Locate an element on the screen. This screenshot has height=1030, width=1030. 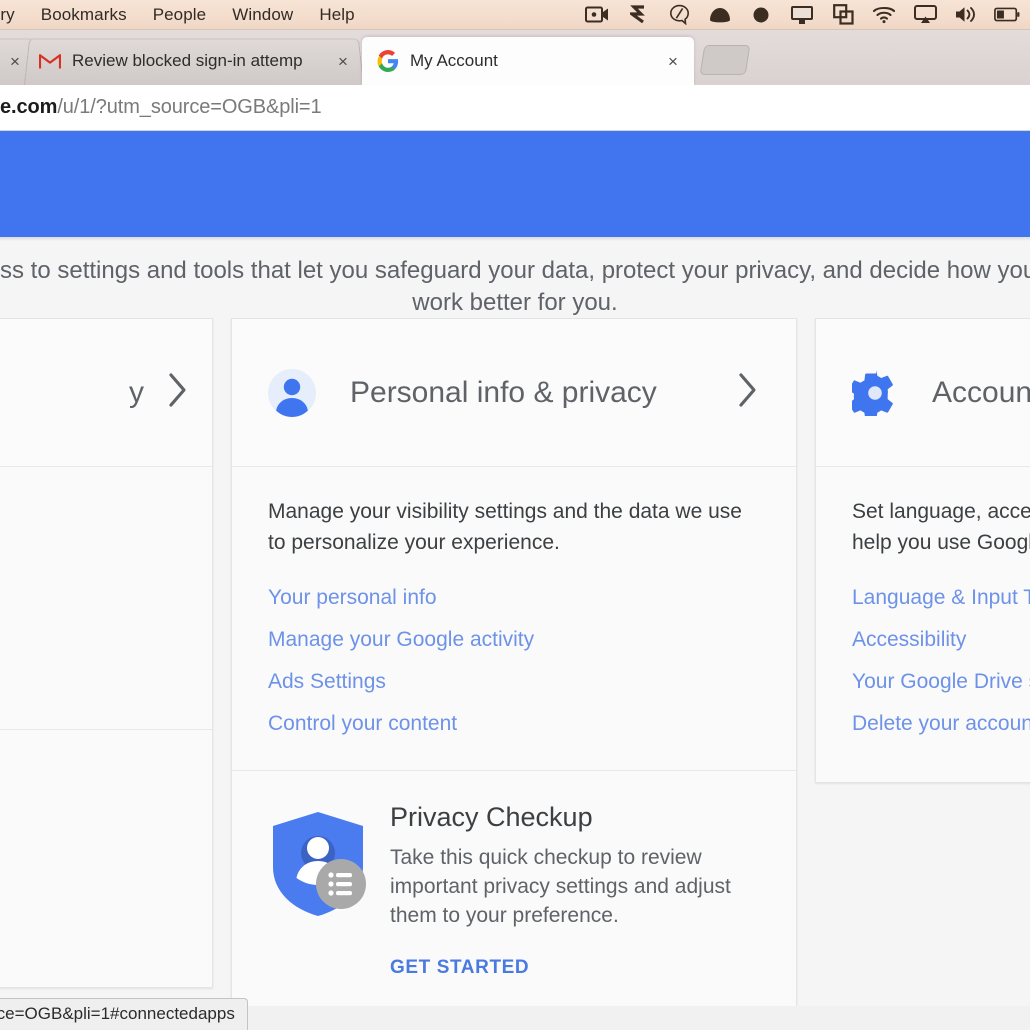
menu-item-window: Window is located at coordinates (262, 15).